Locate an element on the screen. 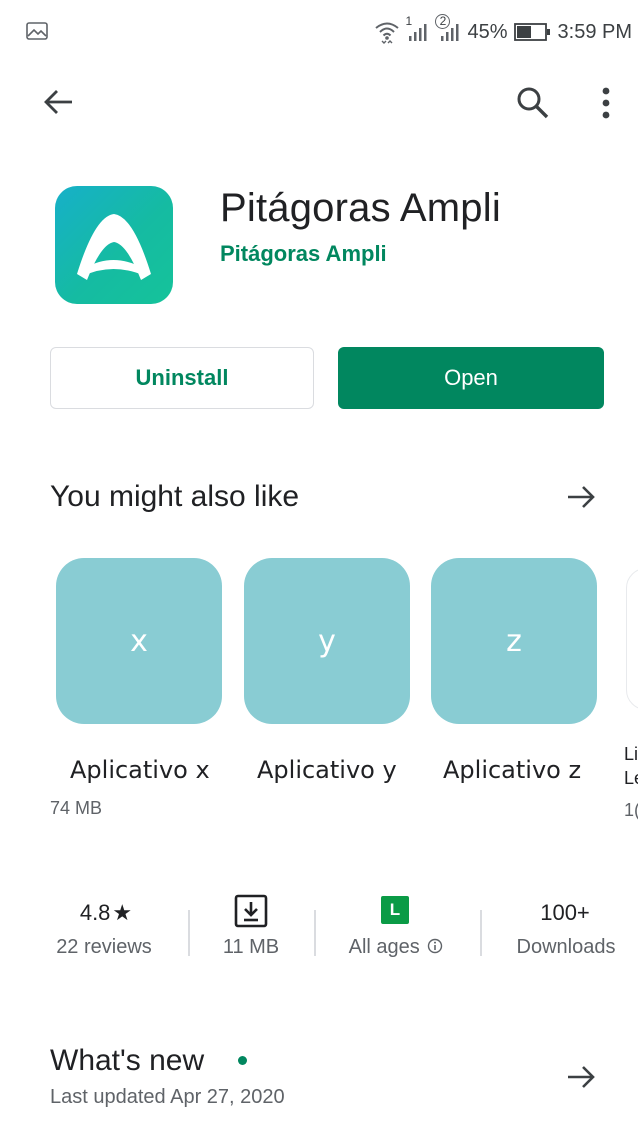 Image resolution: width=638 pixels, height=1140 pixels. more-vert-icon is located at coordinates (606, 103).